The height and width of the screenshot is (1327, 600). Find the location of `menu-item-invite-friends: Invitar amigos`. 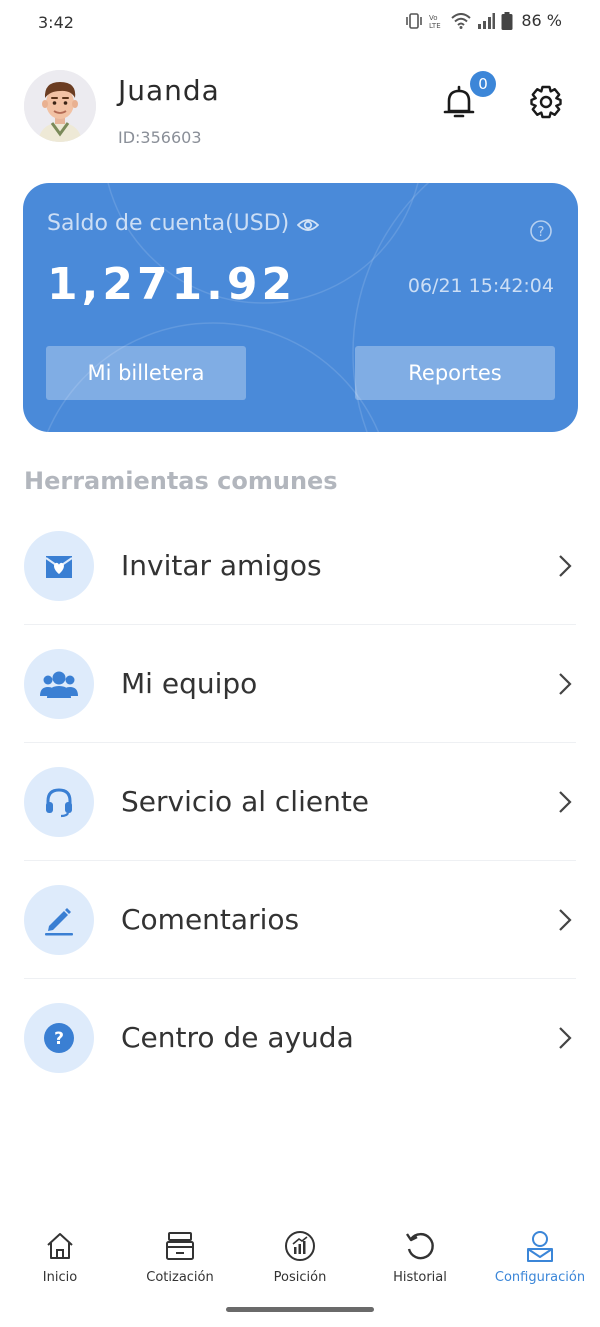

menu-item-invite-friends: Invitar amigos is located at coordinates (300, 566).